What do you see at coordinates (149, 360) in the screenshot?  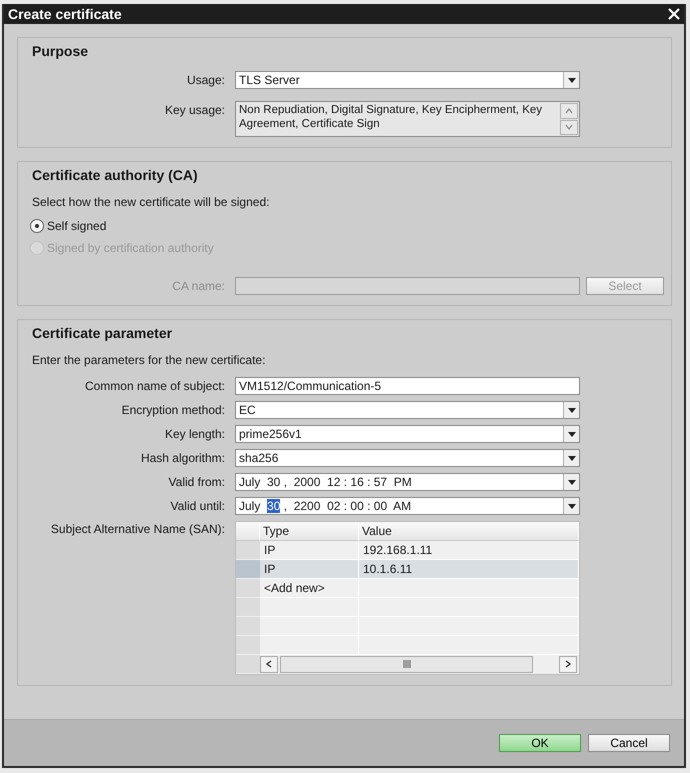 I see `instruction-text: Enter the parameters for the new certificate:` at bounding box center [149, 360].